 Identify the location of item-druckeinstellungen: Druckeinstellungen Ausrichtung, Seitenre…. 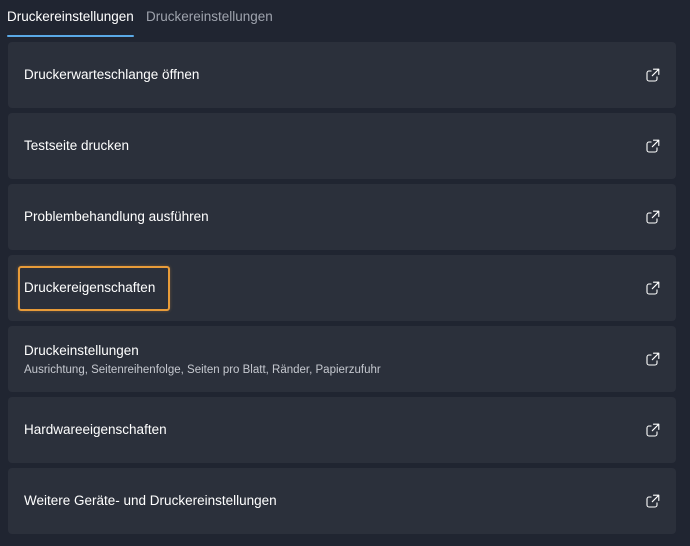
(342, 359).